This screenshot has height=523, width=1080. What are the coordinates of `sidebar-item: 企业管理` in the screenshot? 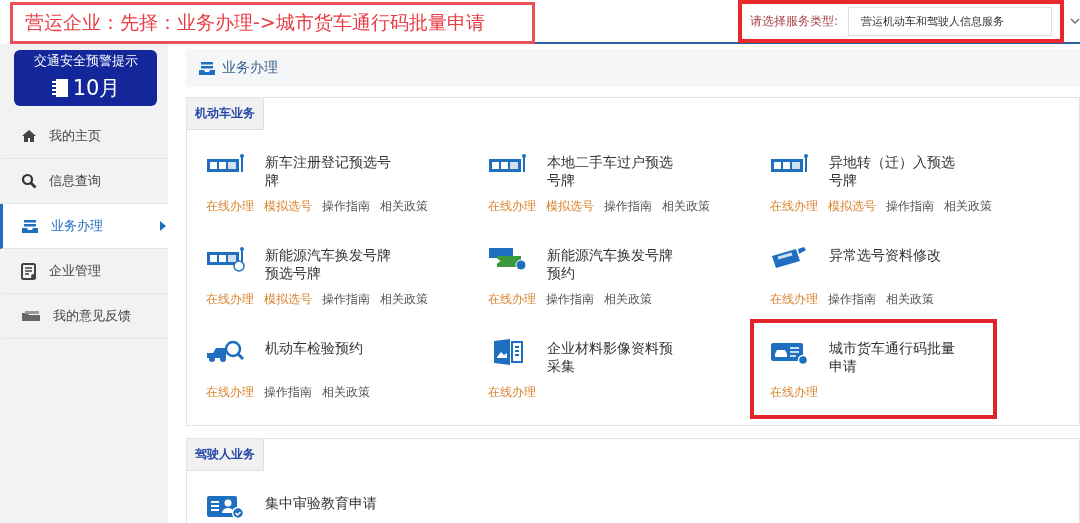 It's located at (84, 271).